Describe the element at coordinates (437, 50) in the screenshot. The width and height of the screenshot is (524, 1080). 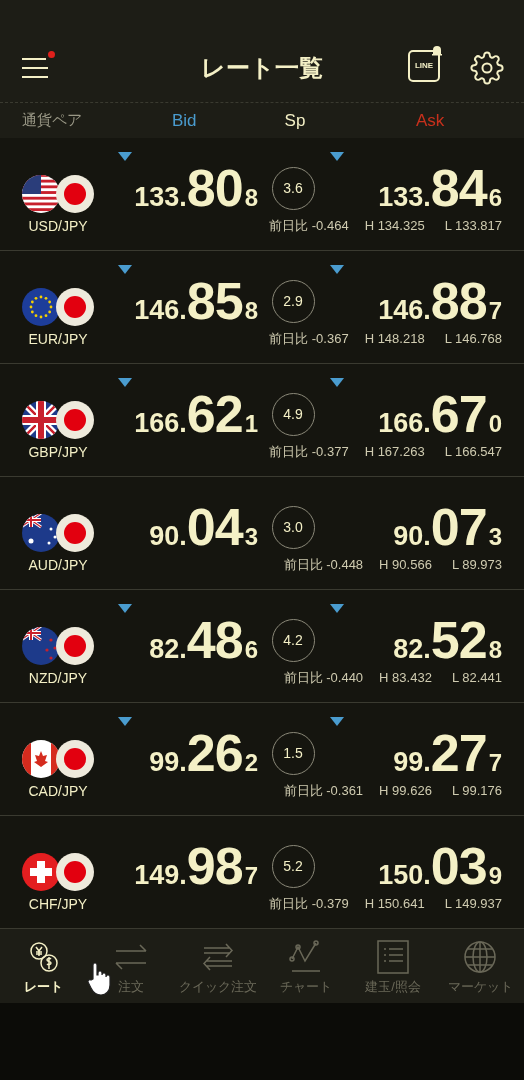
I see `bell-icon` at that location.